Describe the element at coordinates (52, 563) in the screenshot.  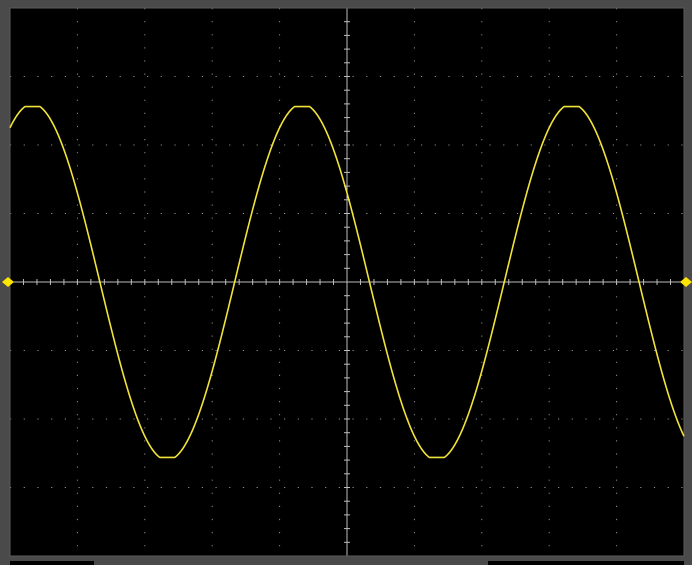
I see `bottom-strip-left` at that location.